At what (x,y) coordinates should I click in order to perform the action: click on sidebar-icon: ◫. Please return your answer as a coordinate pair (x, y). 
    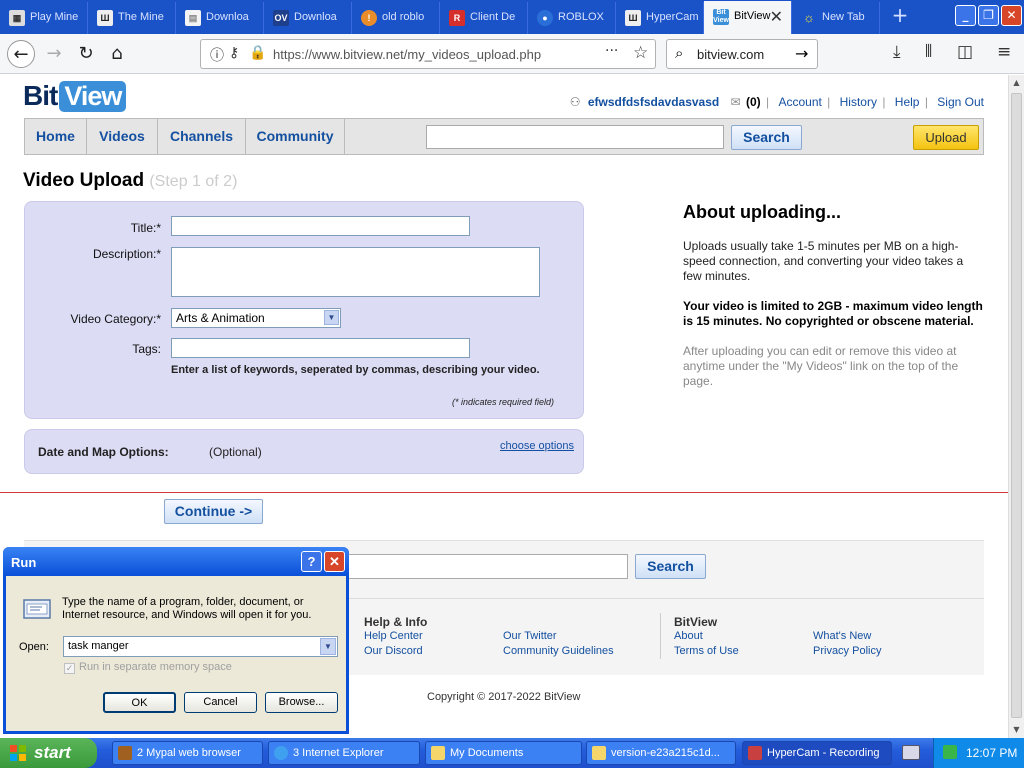
    Looking at the image, I should click on (965, 52).